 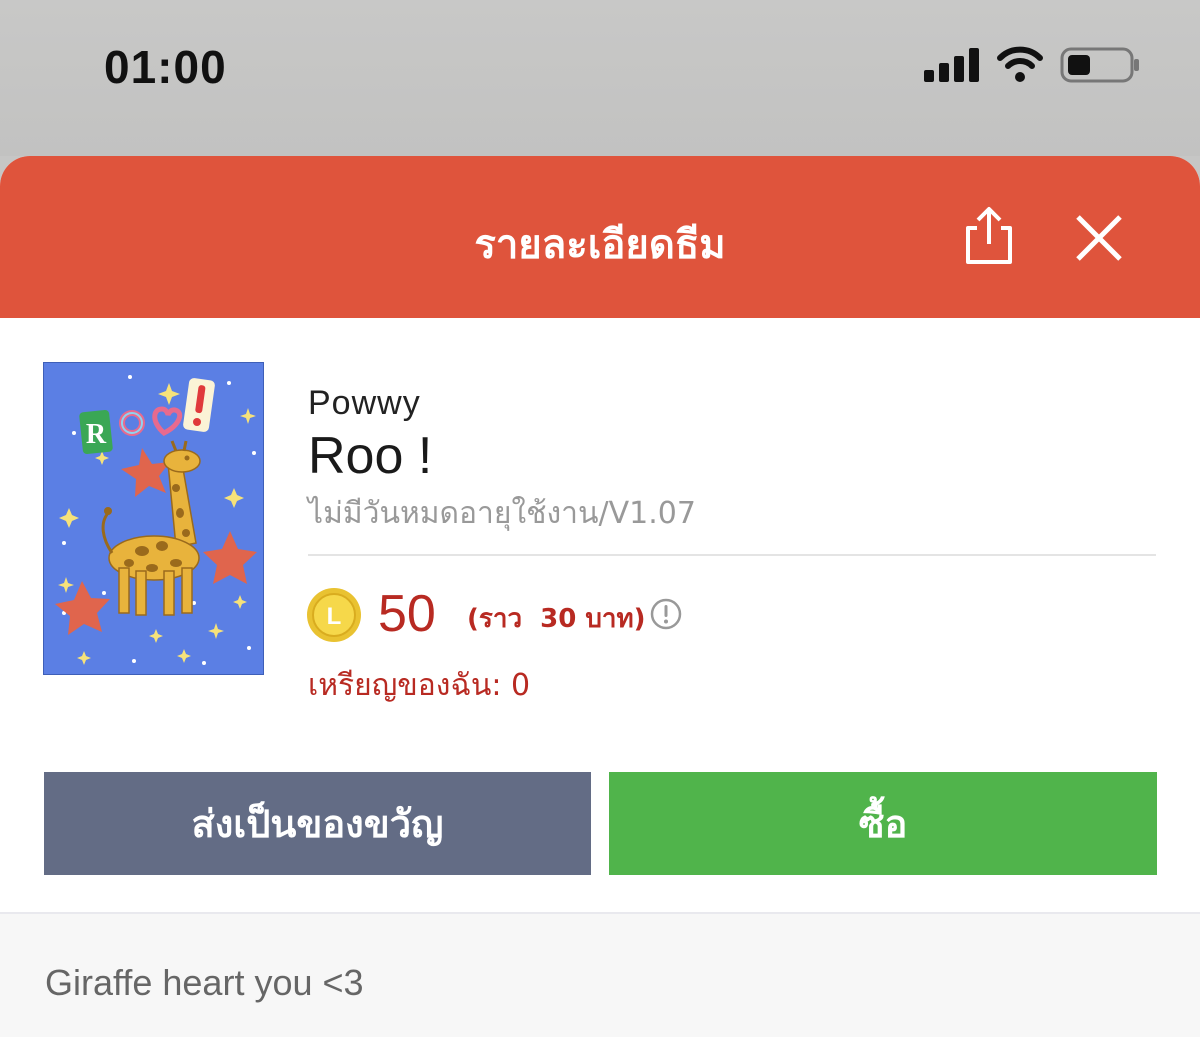 I want to click on giraffe-illustration: R, so click(x=153, y=518).